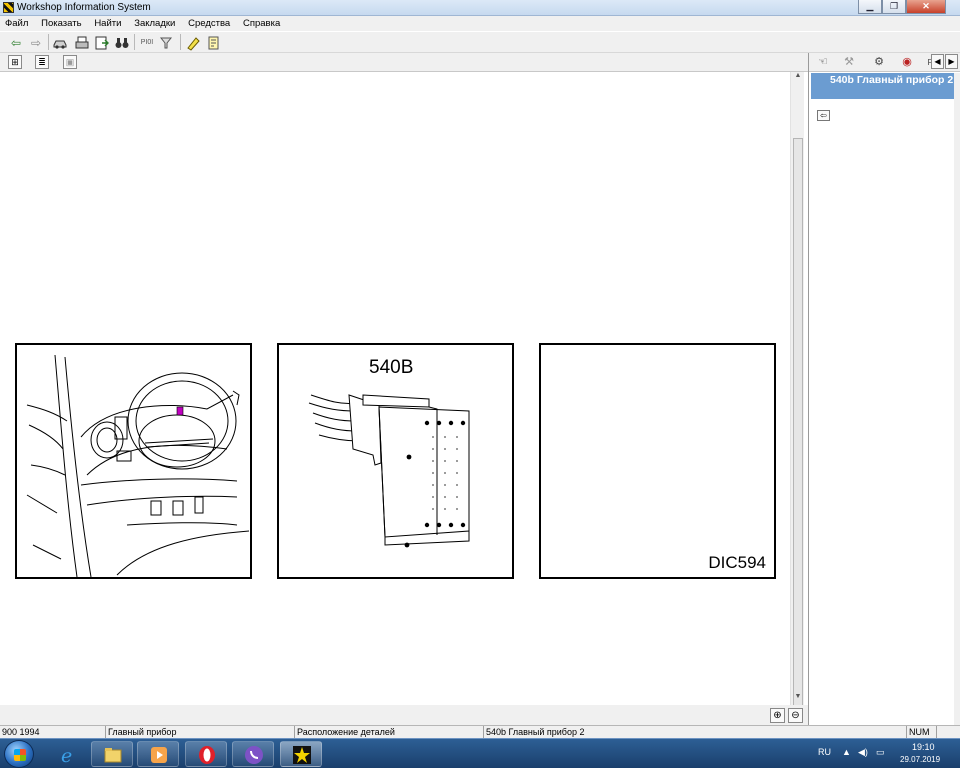 This screenshot has width=960, height=768. I want to click on list-view-icon: ≣, so click(42, 62).